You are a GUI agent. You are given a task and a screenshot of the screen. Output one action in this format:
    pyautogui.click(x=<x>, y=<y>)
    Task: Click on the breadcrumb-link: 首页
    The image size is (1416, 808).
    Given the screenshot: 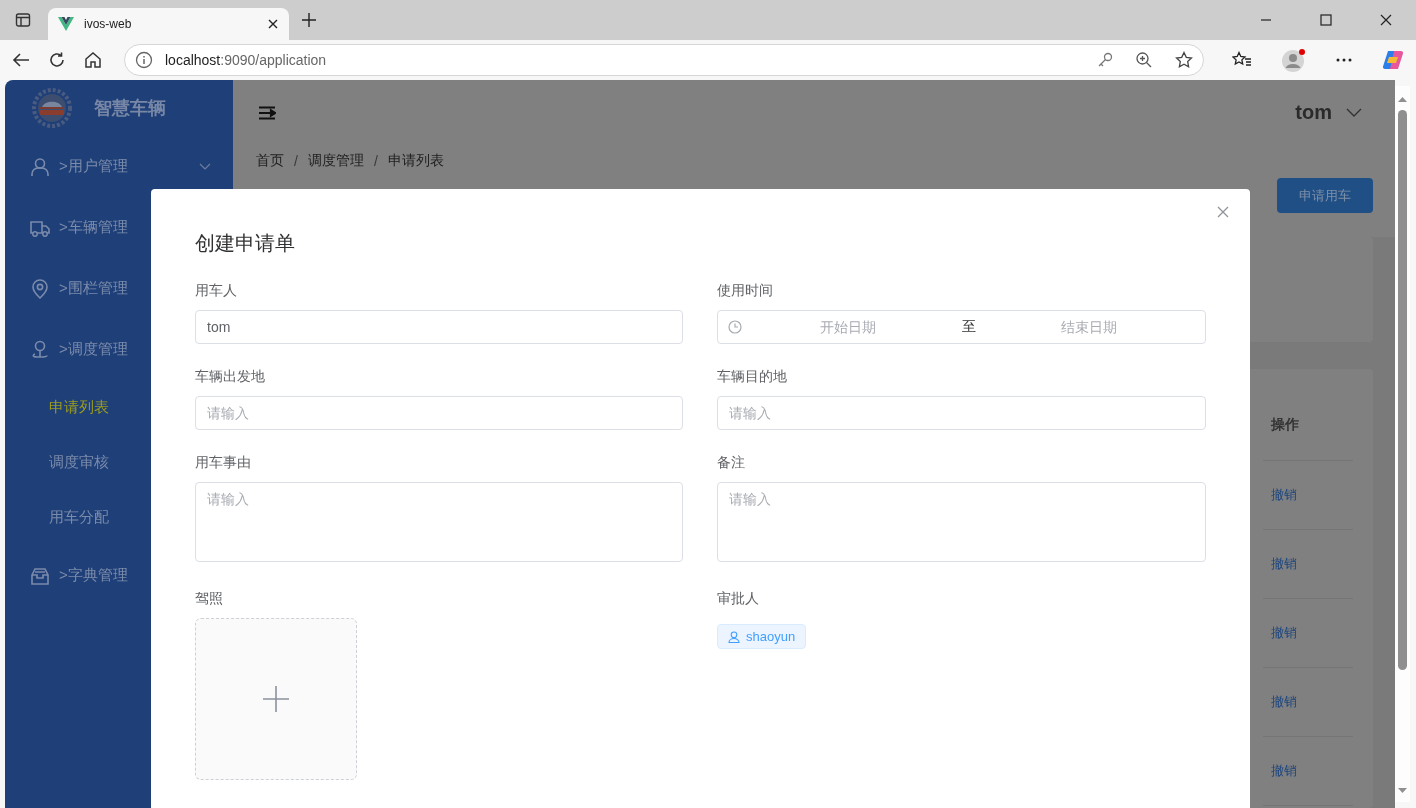 What is the action you would take?
    pyautogui.click(x=270, y=161)
    